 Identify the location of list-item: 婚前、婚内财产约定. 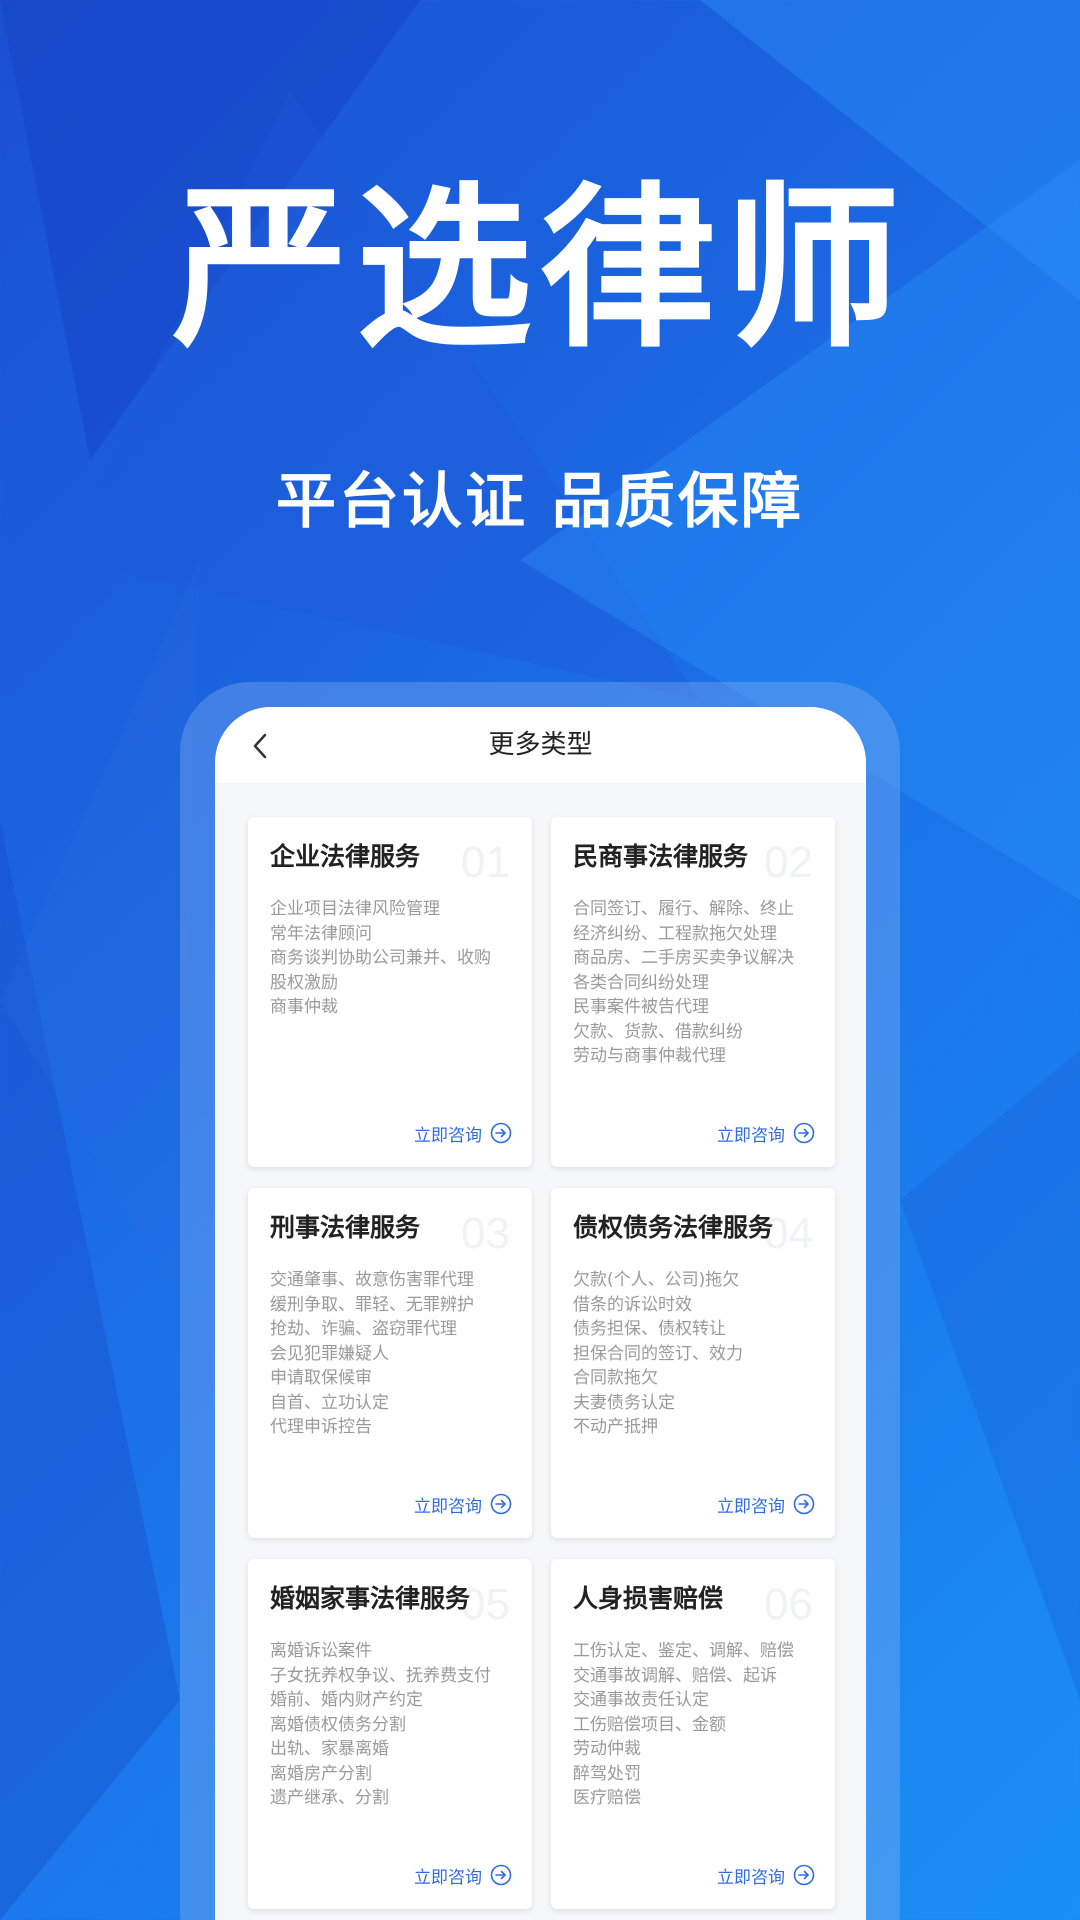
(346, 1700).